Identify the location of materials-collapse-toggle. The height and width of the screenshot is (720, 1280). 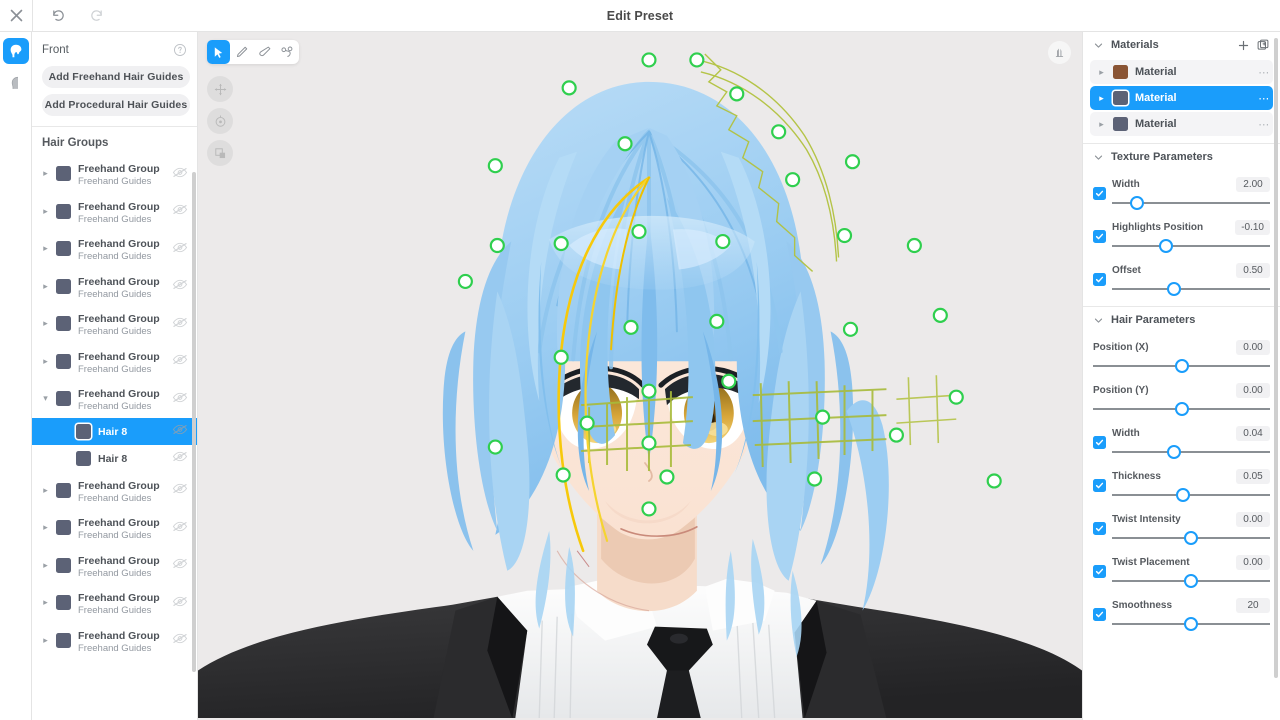
(1098, 45).